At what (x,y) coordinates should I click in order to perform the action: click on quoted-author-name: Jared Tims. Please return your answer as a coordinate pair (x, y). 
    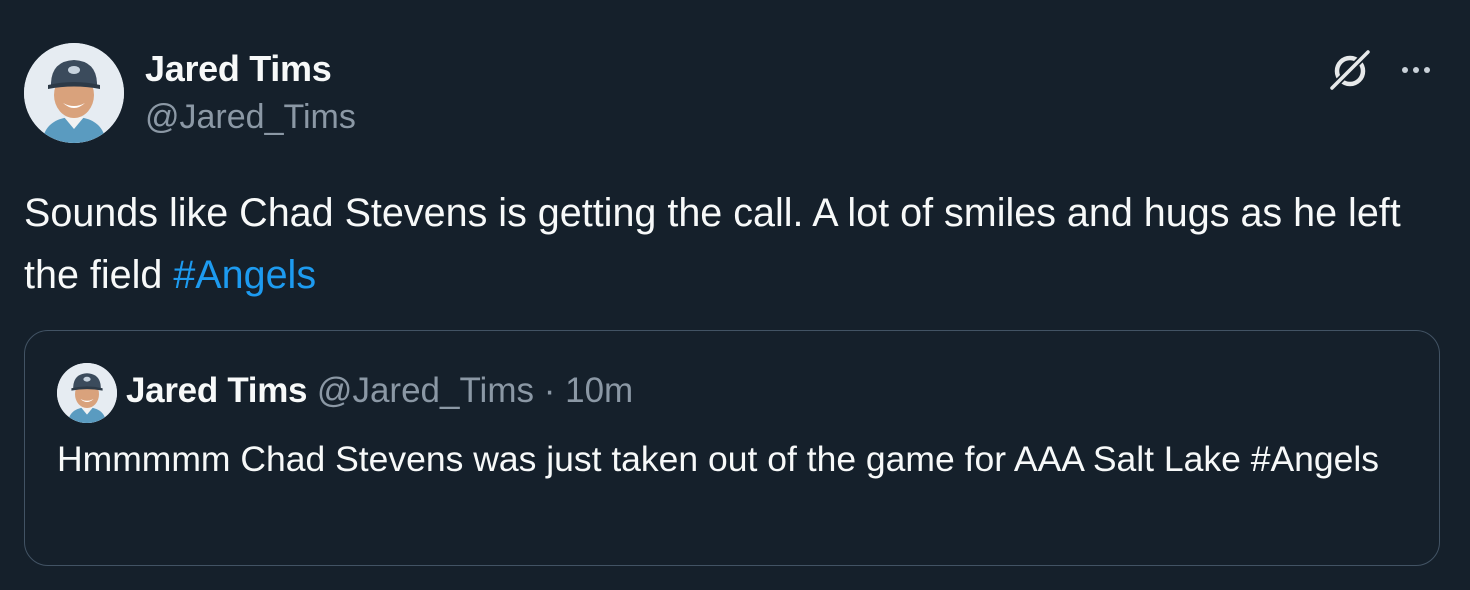
    Looking at the image, I should click on (216, 390).